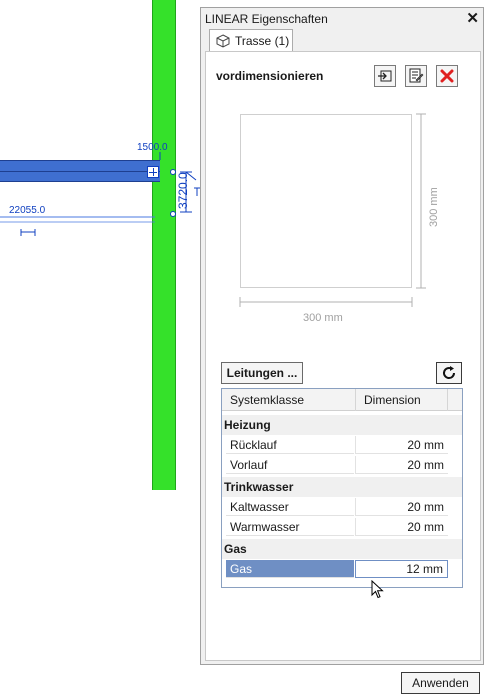 The width and height of the screenshot is (484, 694). I want to click on refresh-button, so click(449, 373).